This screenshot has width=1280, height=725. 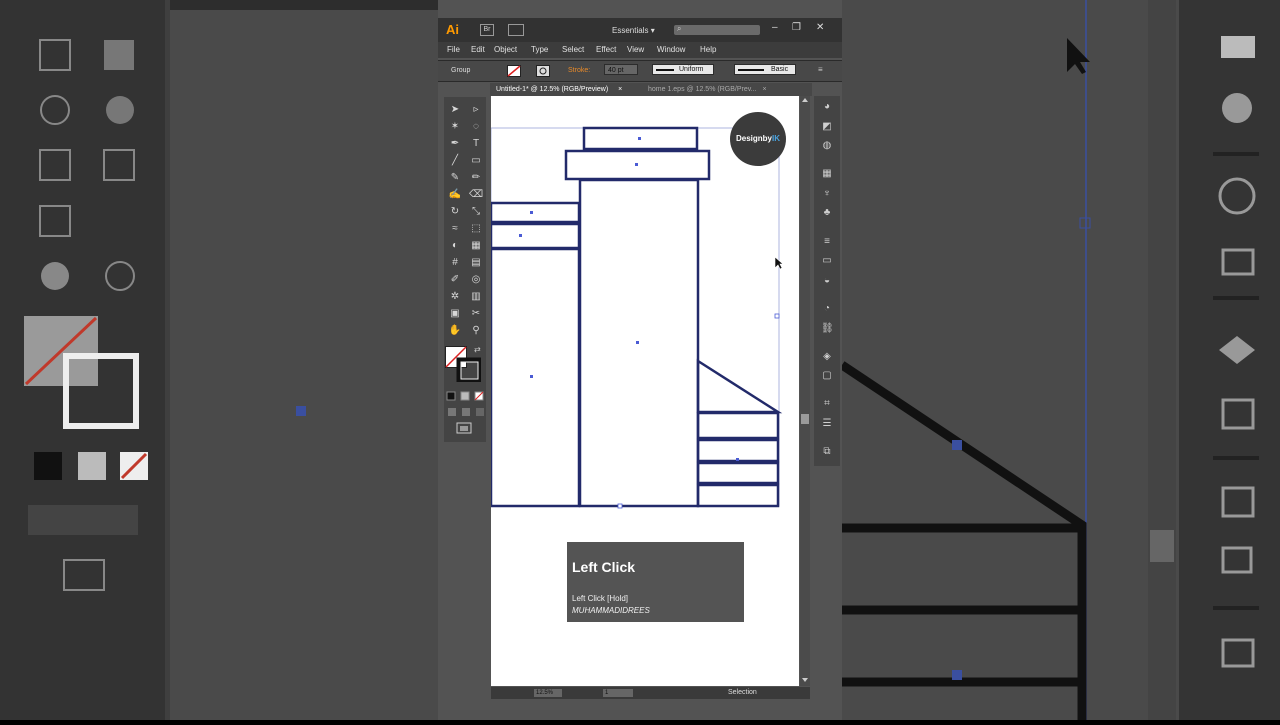 I want to click on artboard-icon: ▣, so click(x=455, y=314).